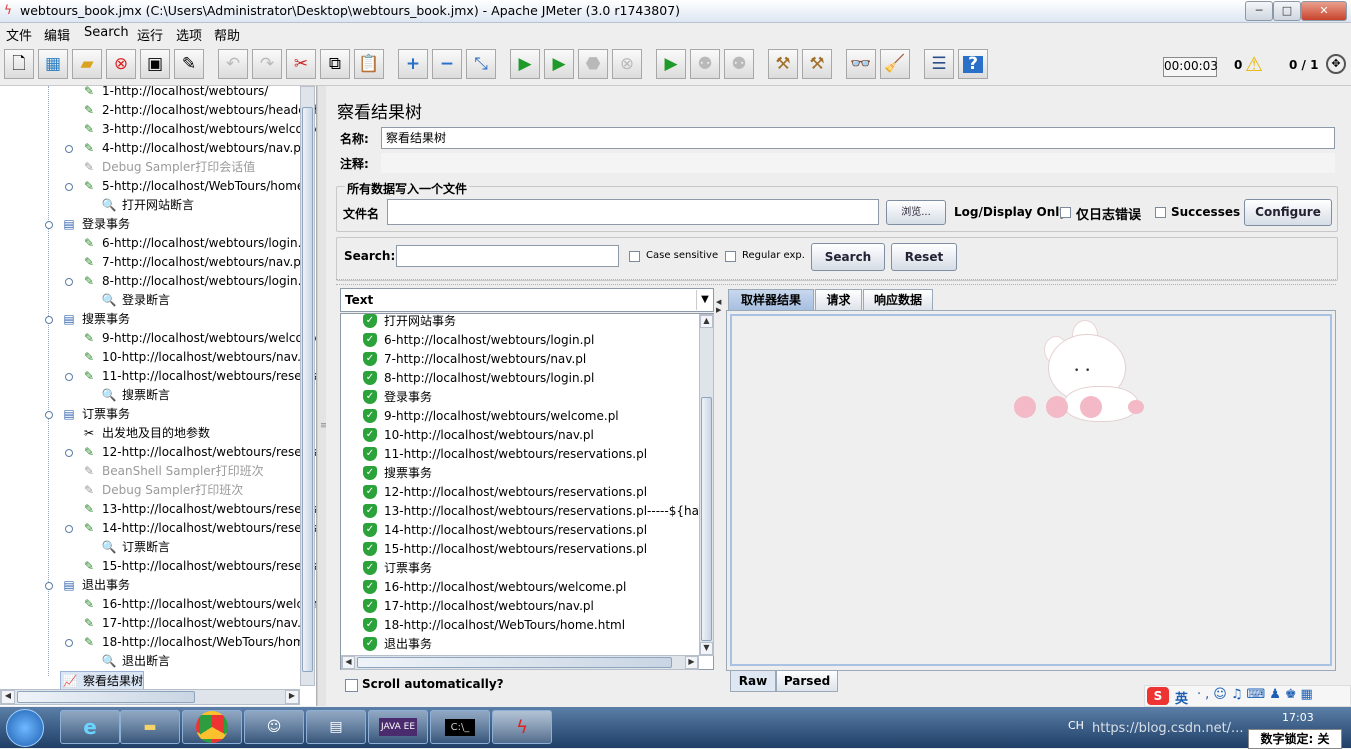  I want to click on tab-sampler-result: 取样器结果, so click(771, 299).